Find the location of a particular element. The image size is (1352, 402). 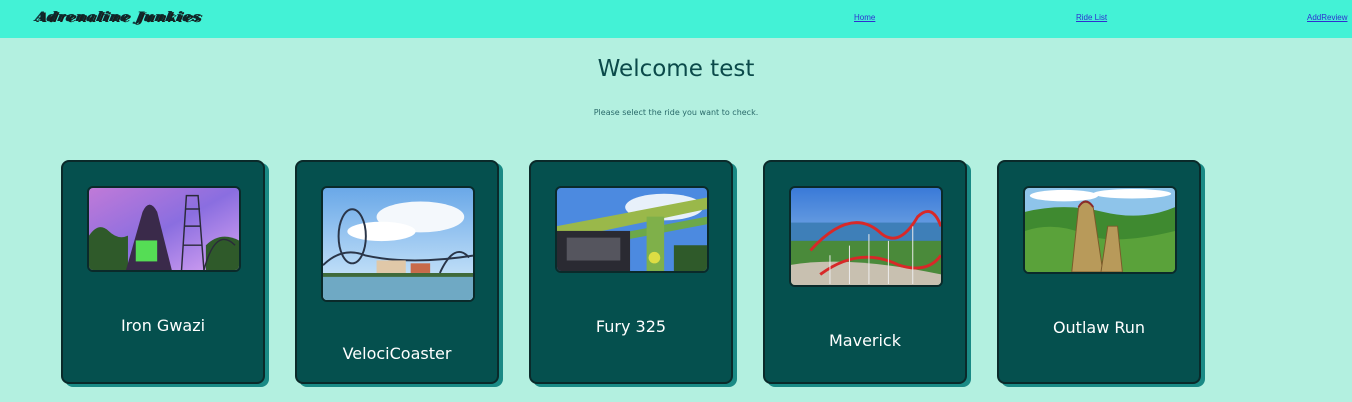

ride-card-iron-gwazi: Iron Gwazi is located at coordinates (163, 272).